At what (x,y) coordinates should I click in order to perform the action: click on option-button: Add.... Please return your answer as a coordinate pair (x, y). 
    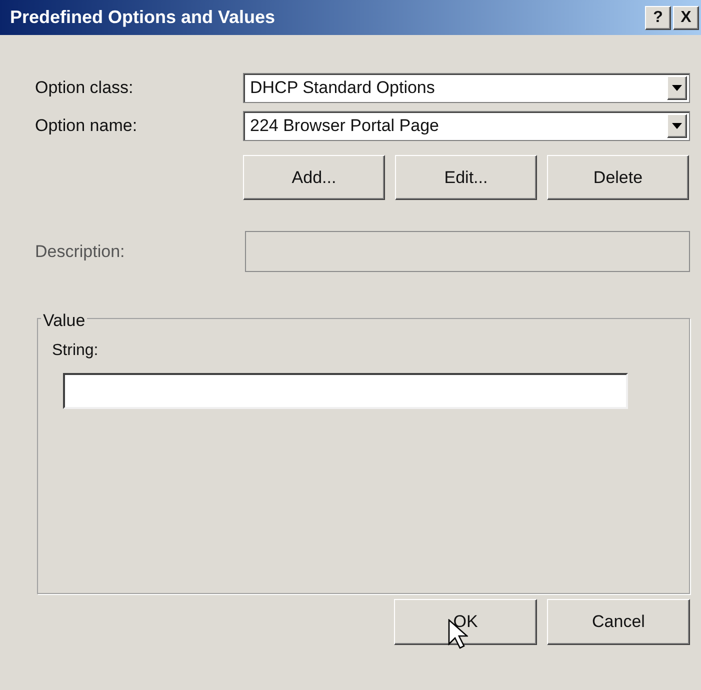
    Looking at the image, I should click on (314, 177).